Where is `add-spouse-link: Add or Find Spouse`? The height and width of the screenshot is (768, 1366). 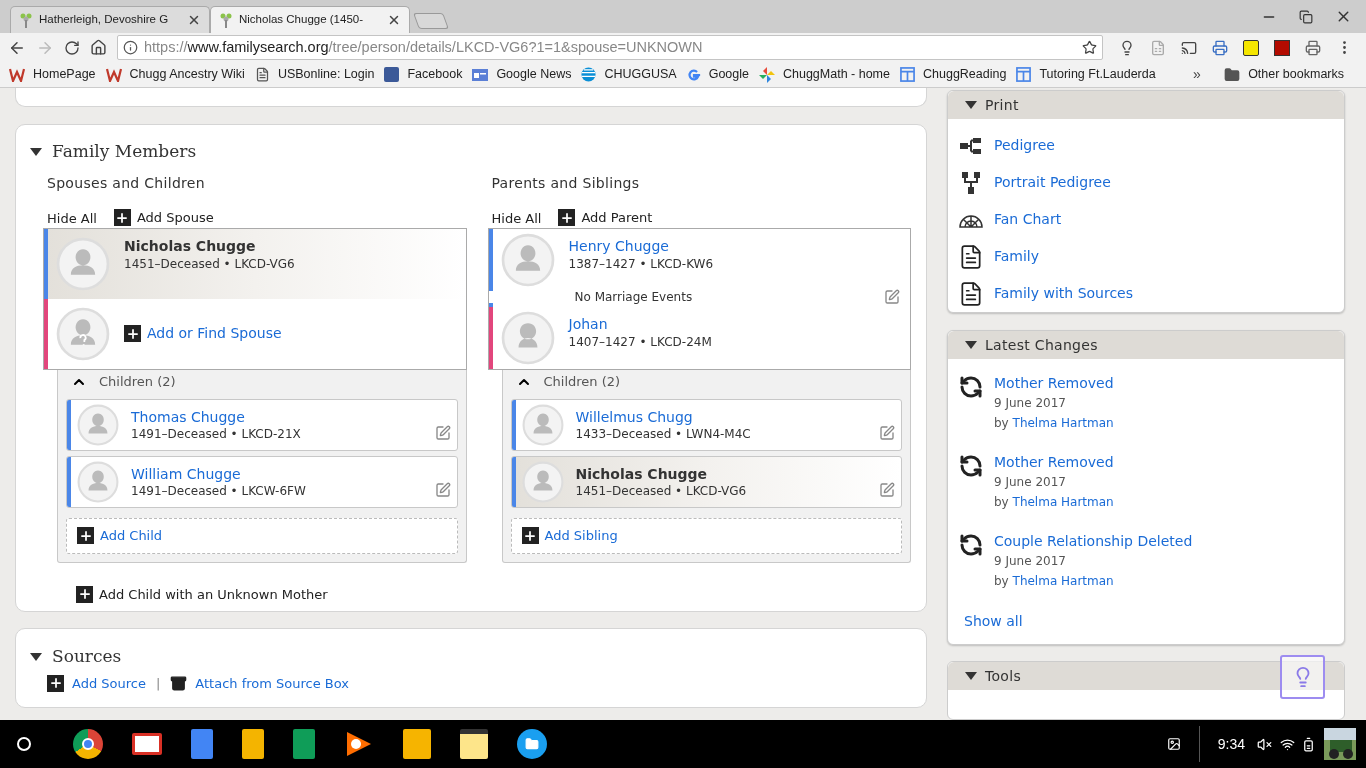
add-spouse-link: Add or Find Spouse is located at coordinates (203, 333).